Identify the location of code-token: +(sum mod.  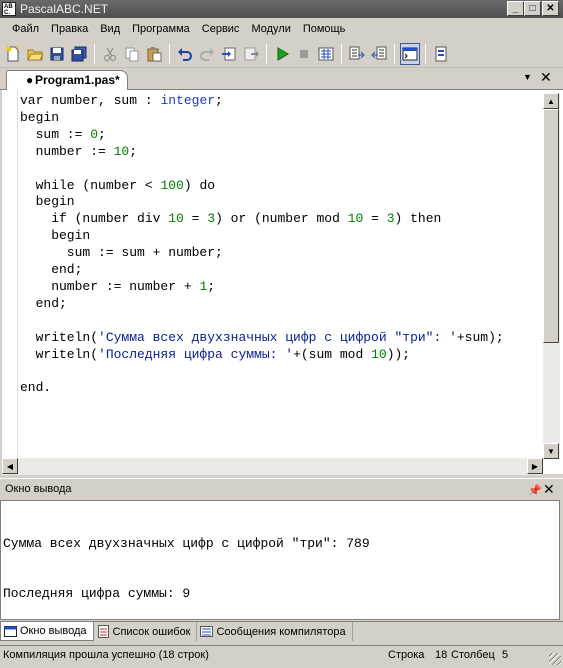
(332, 354).